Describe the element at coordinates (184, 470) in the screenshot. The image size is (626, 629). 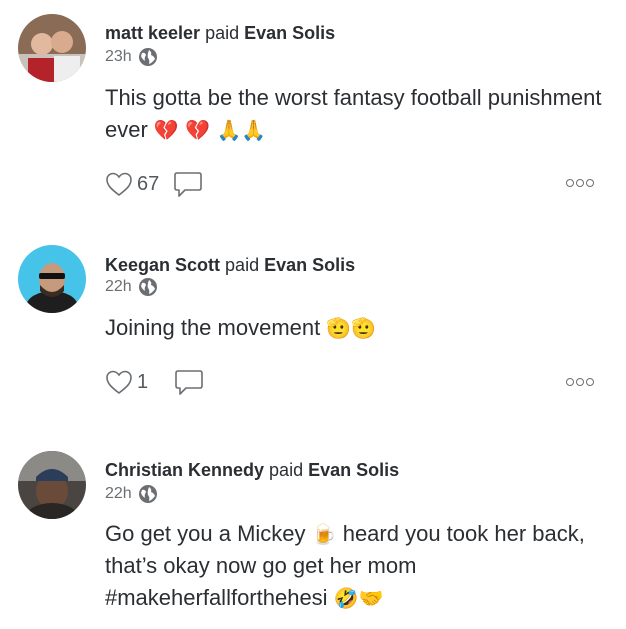
I see `payer-name: Christian Kennedy` at that location.